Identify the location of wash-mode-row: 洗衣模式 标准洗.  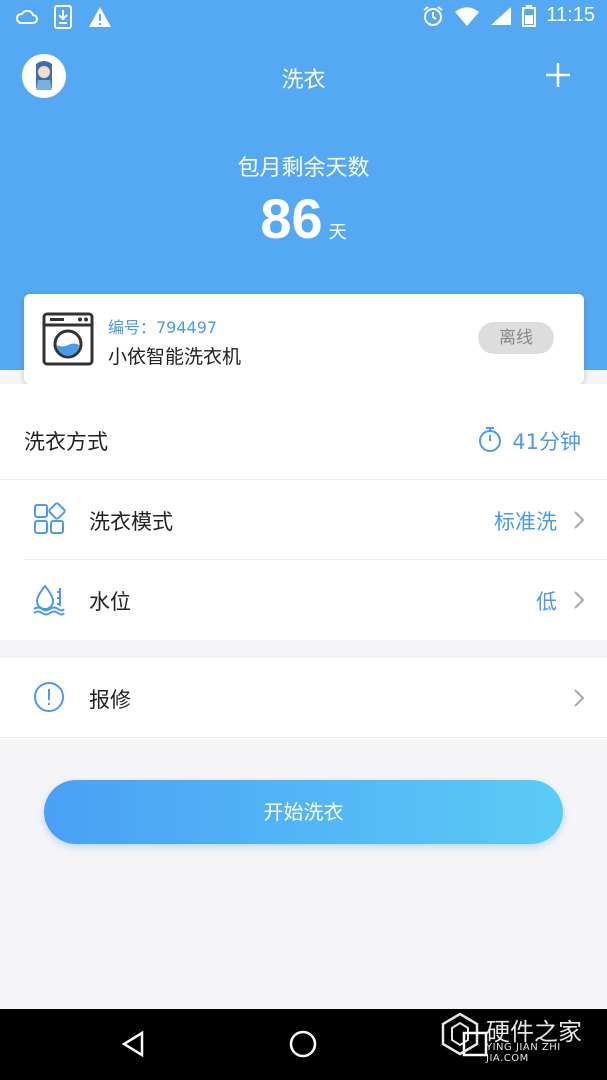
(315, 520).